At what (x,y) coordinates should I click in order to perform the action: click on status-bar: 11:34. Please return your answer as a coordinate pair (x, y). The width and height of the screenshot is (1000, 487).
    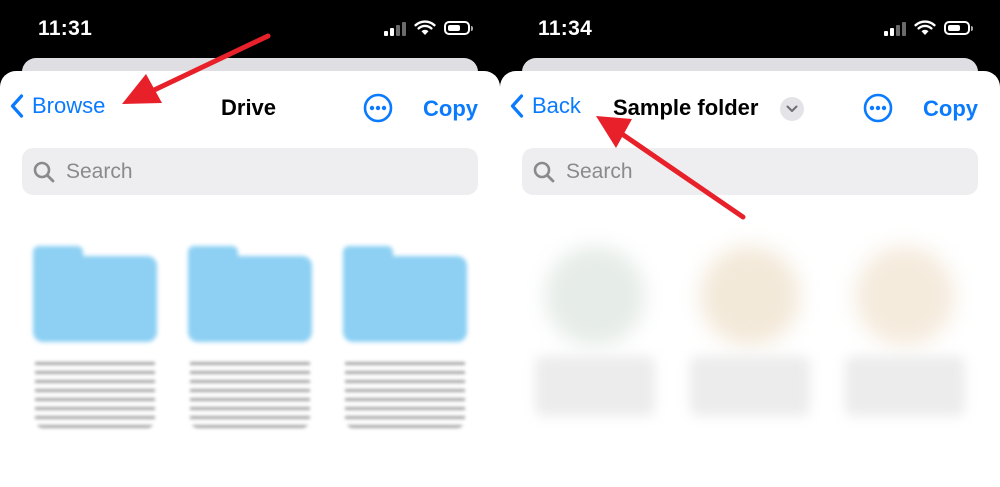
    Looking at the image, I should click on (750, 30).